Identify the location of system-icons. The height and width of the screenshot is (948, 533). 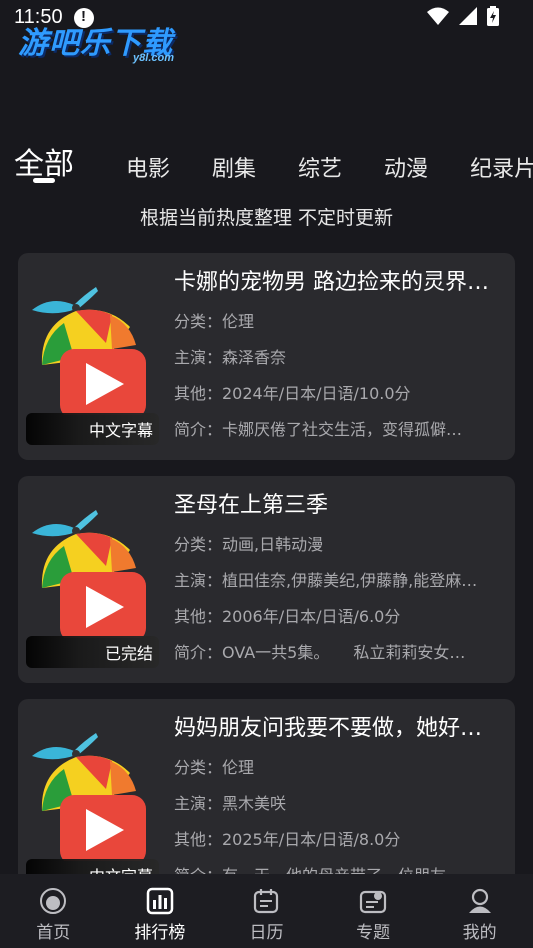
(463, 16).